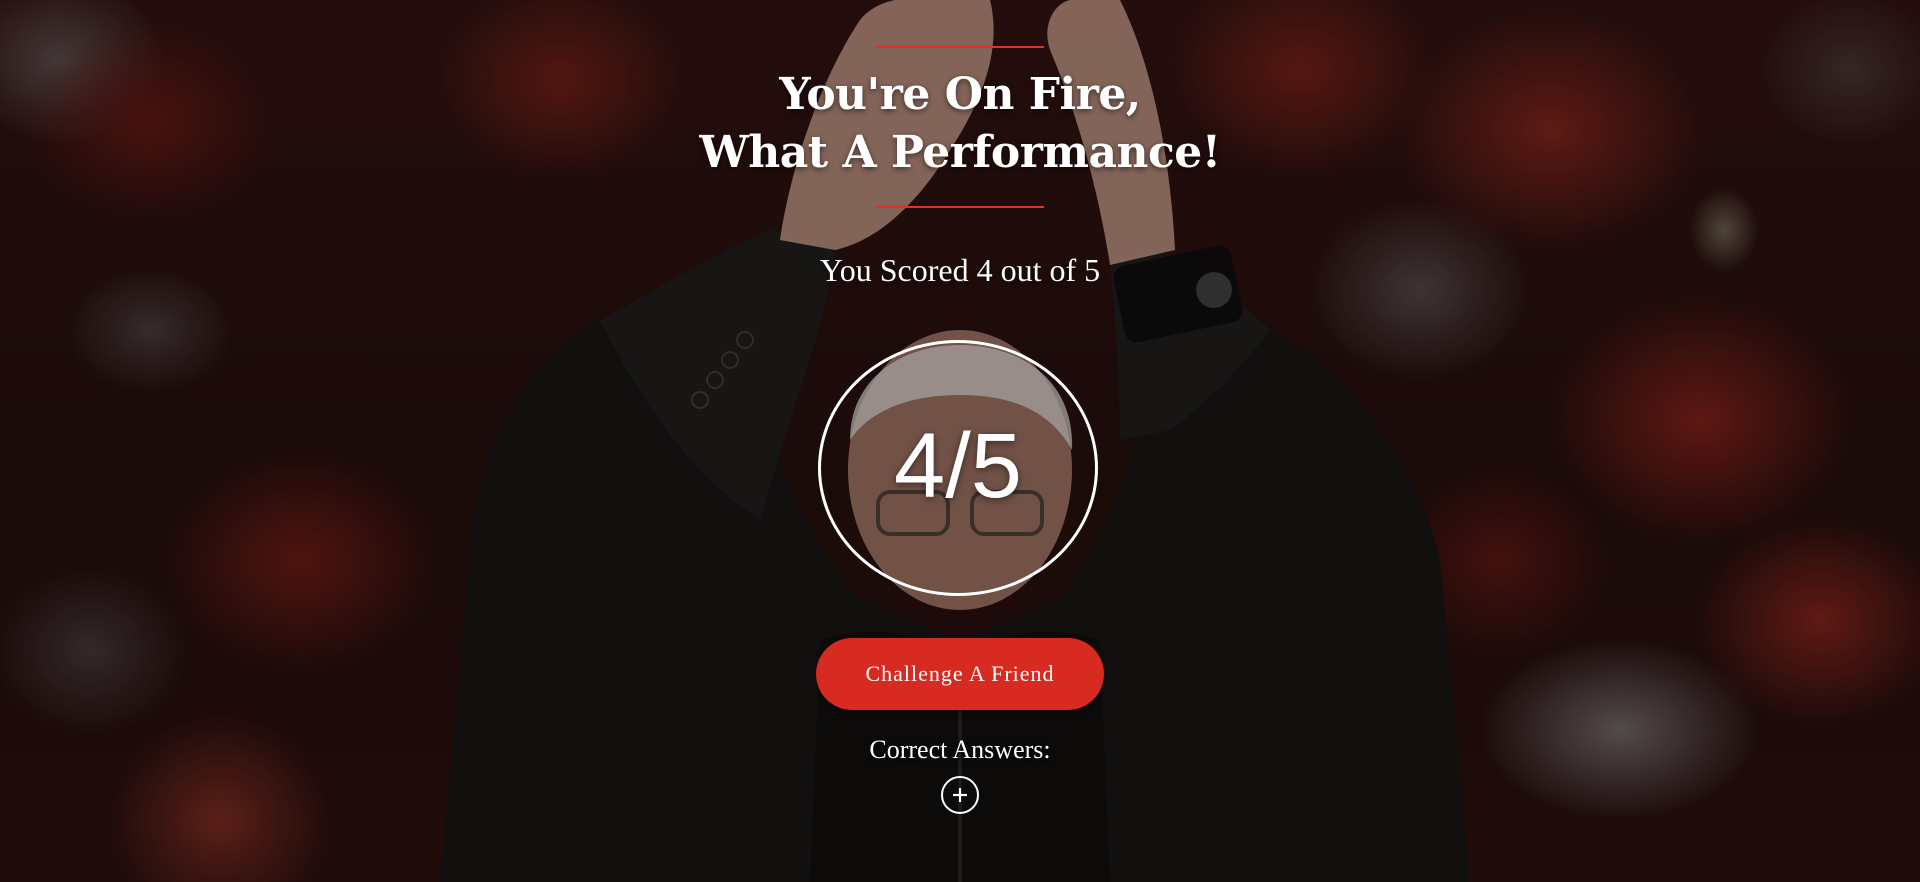 This screenshot has height=882, width=1920. I want to click on score-value: 4/5, so click(958, 466).